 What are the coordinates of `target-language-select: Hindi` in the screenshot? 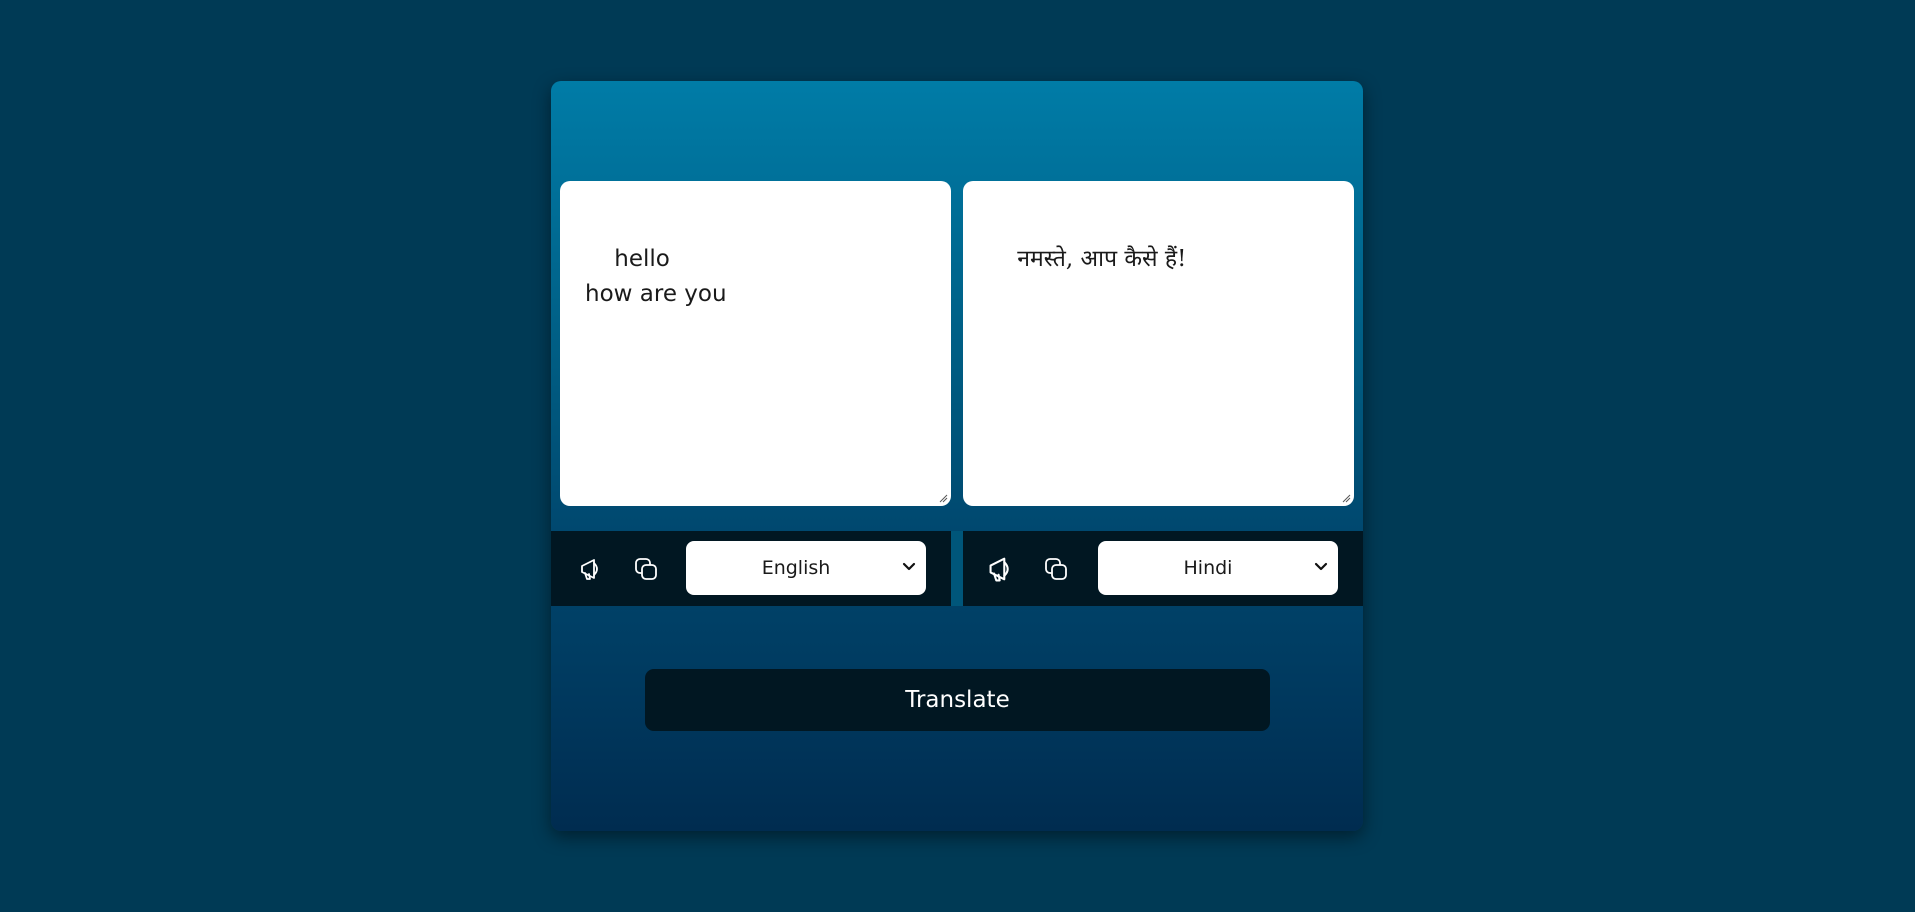 It's located at (1218, 568).